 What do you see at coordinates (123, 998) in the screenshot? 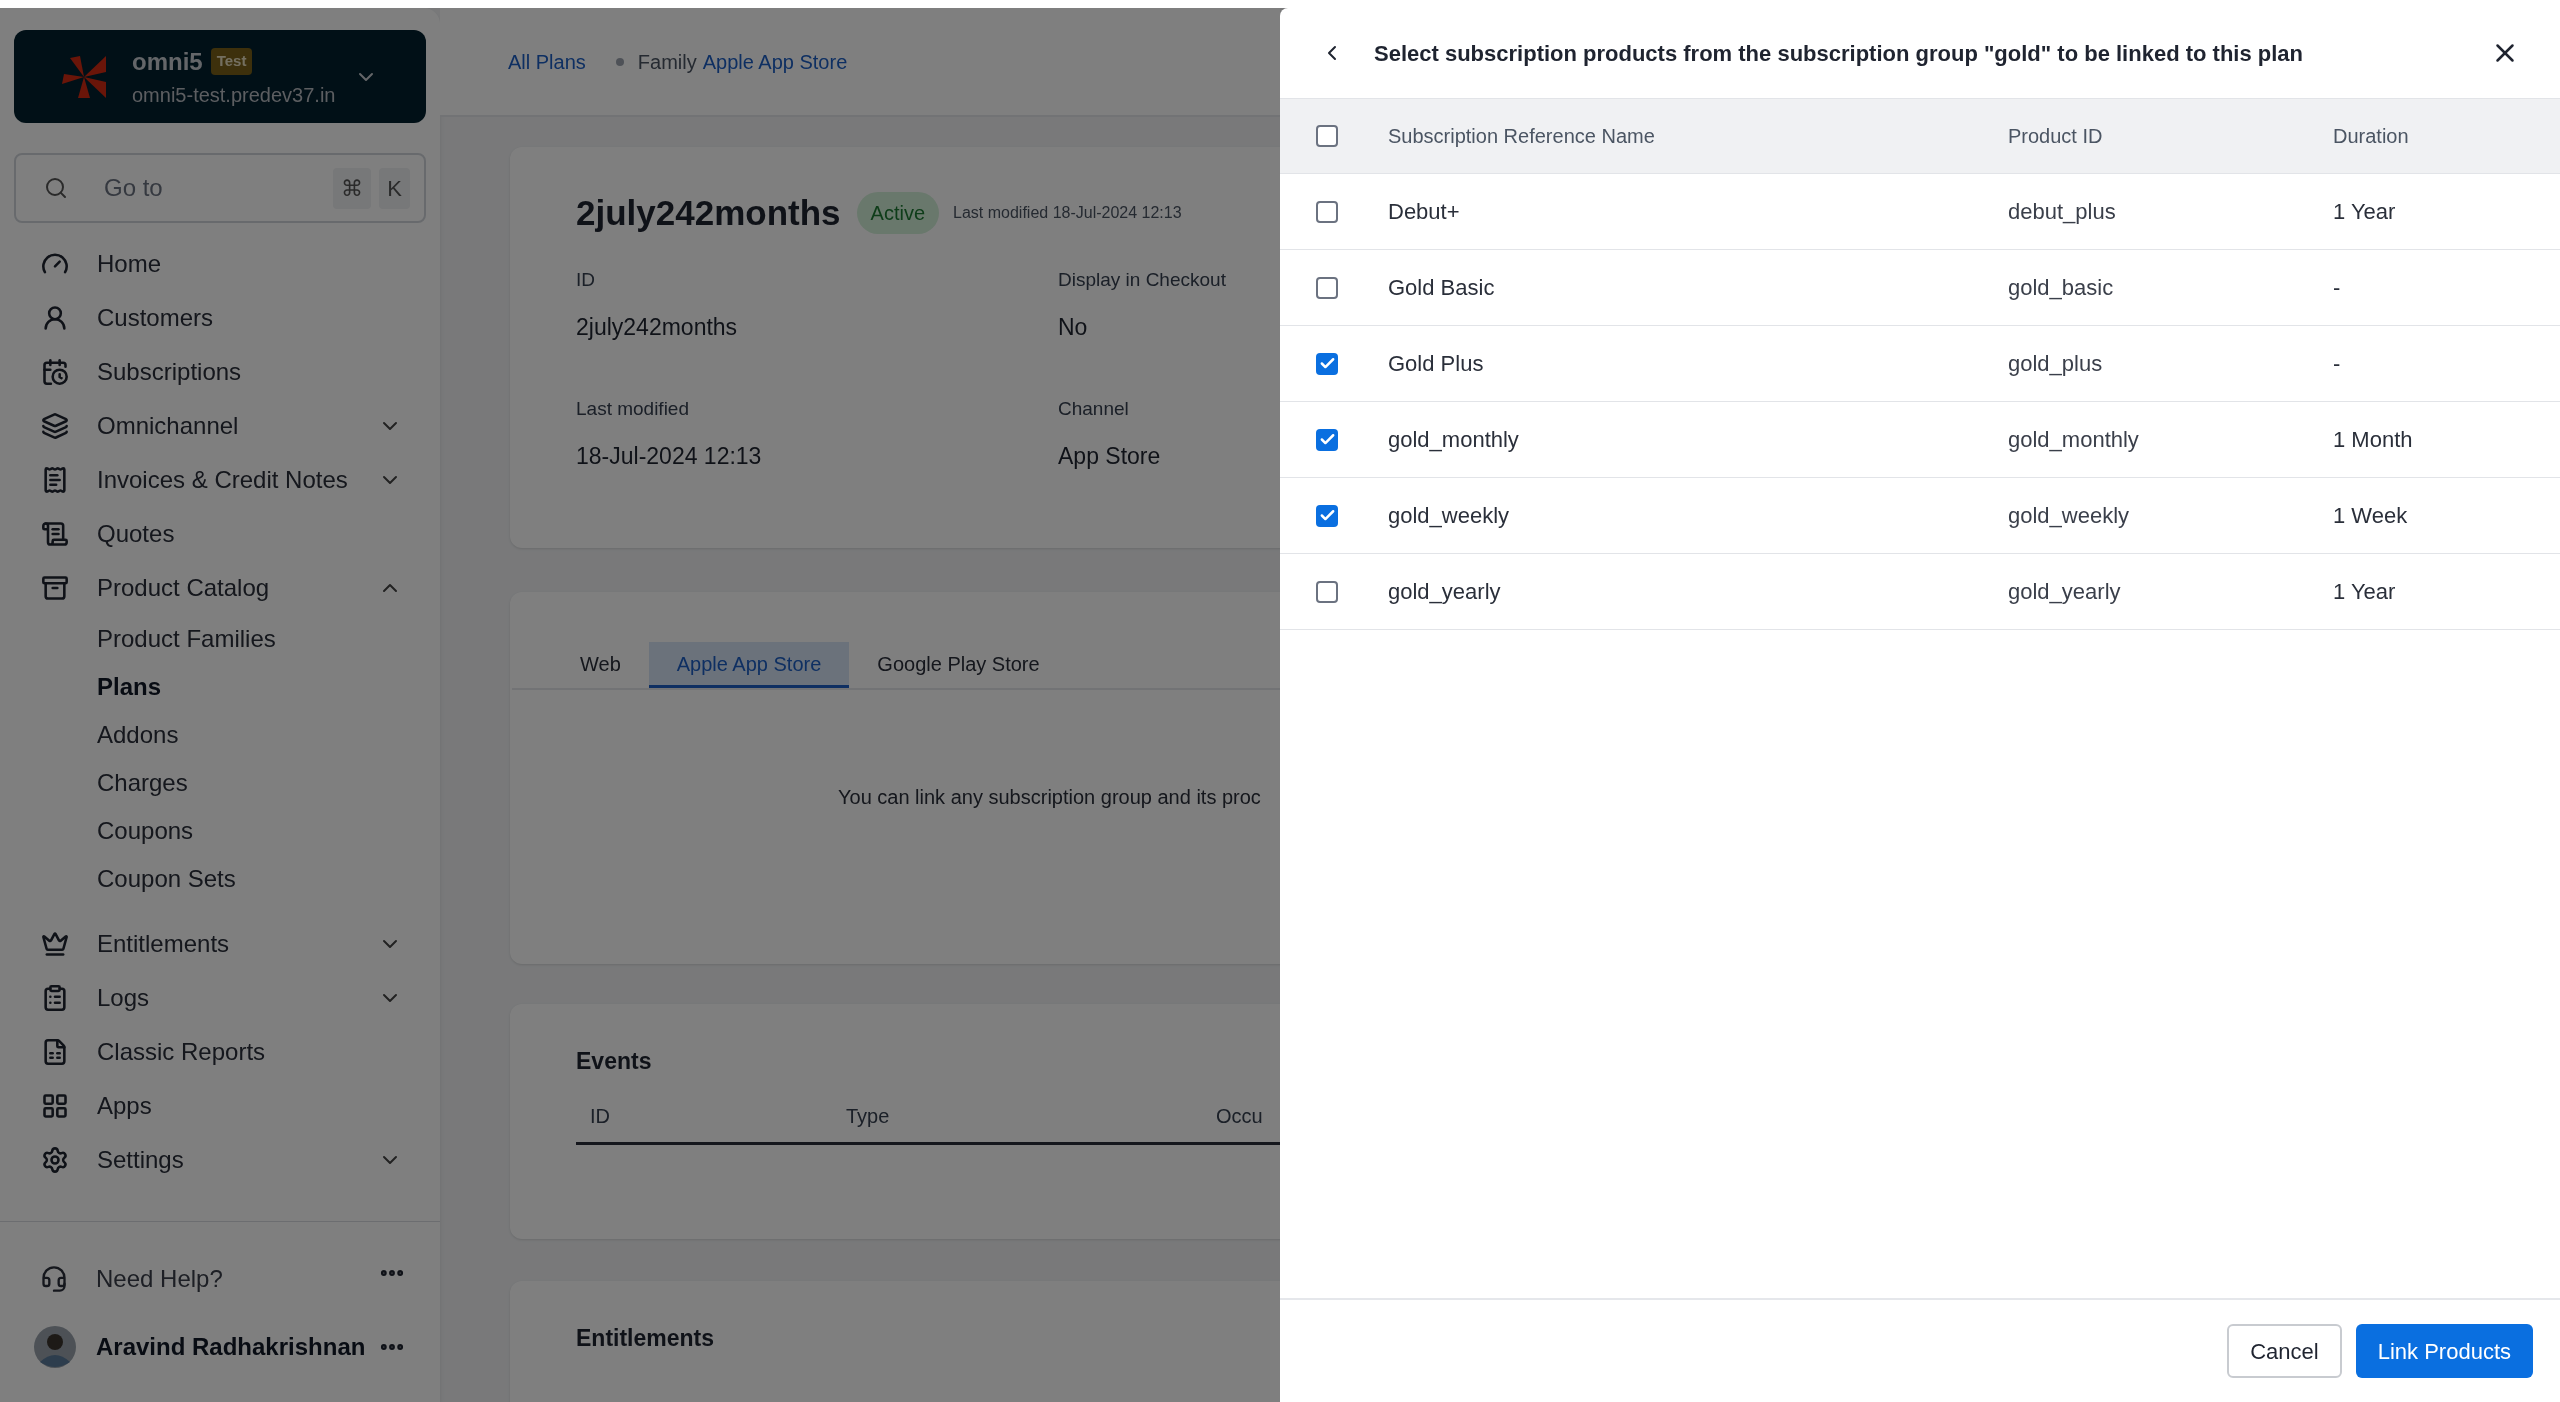
I see `nav-item: Logs` at bounding box center [123, 998].